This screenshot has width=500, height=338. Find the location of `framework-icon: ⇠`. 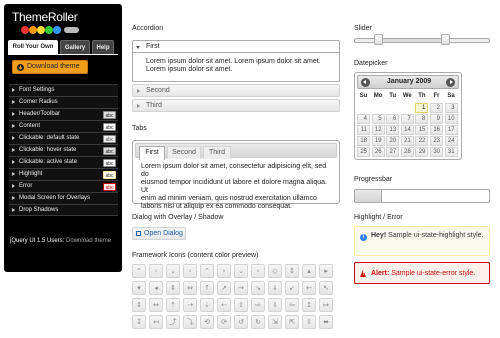

framework-icon: ⇠ is located at coordinates (224, 305).